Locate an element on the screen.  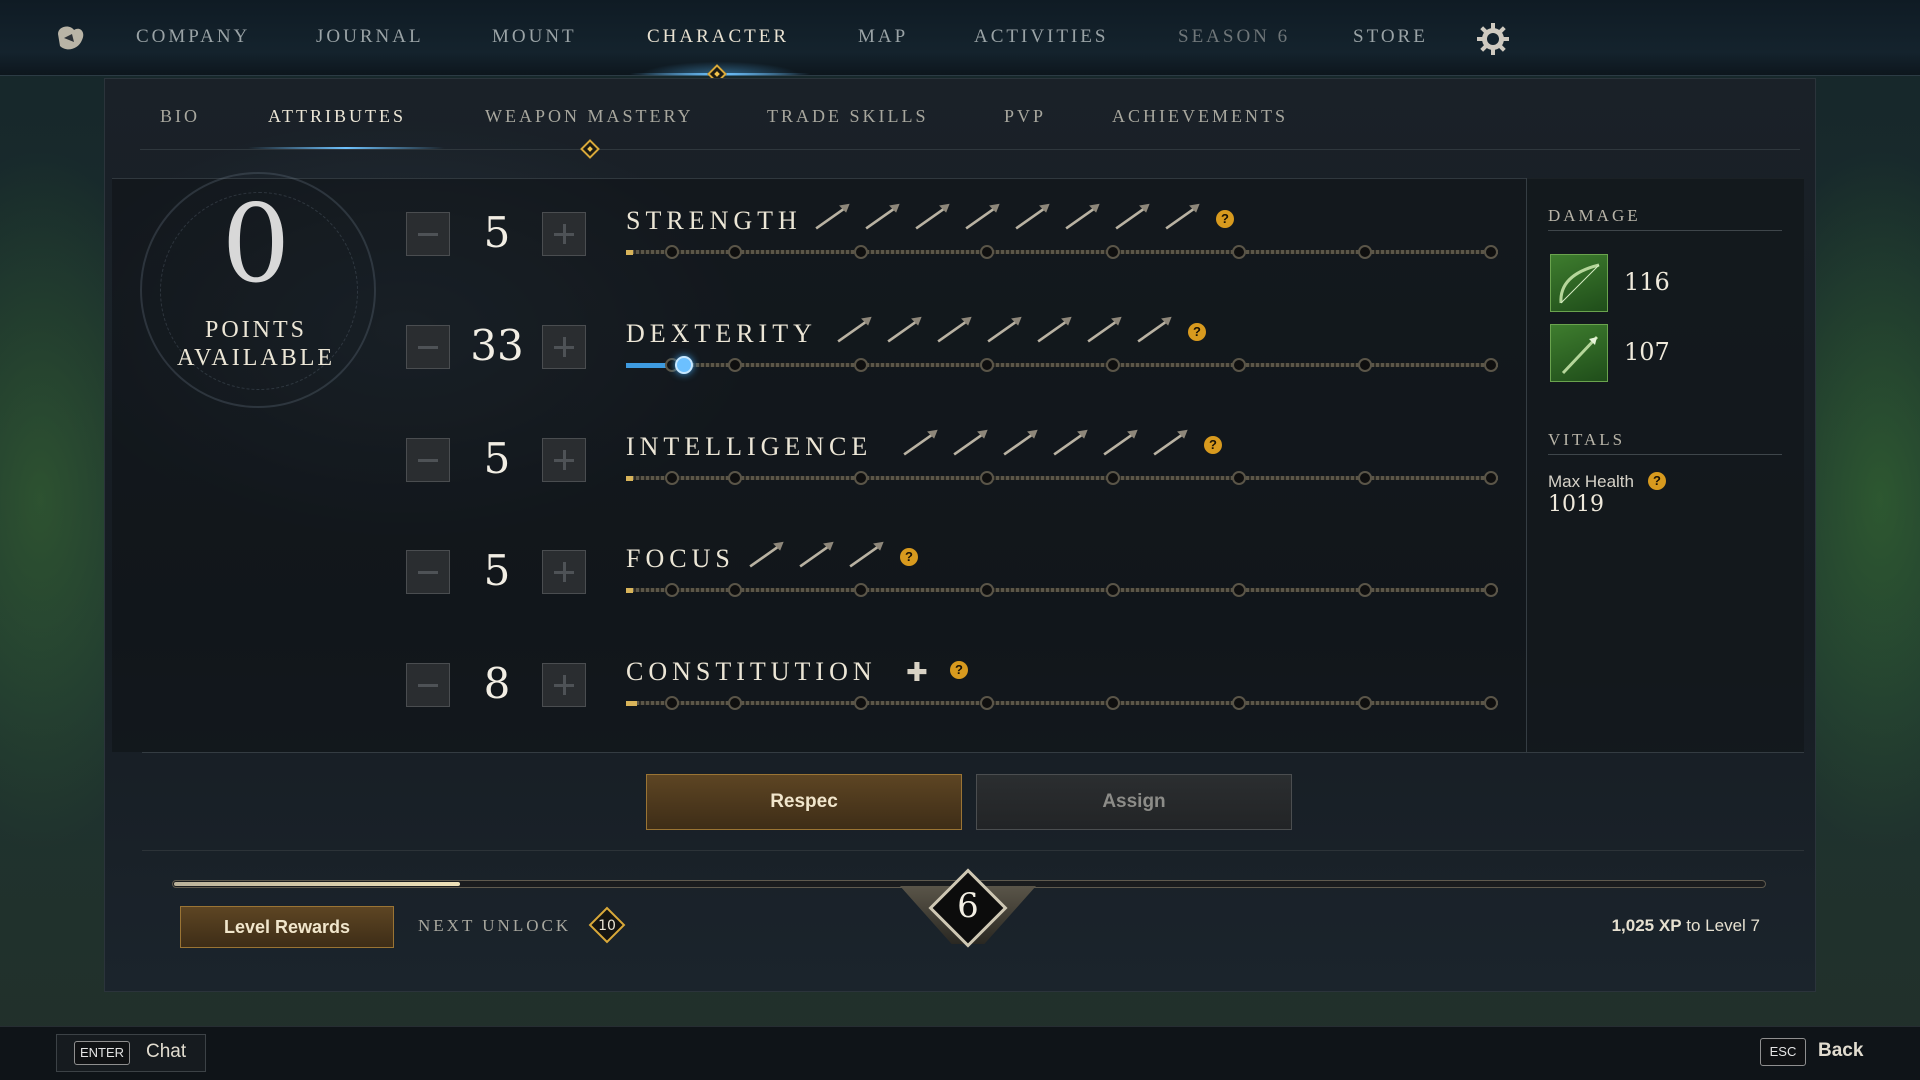
spear-icon is located at coordinates (1580, 355).